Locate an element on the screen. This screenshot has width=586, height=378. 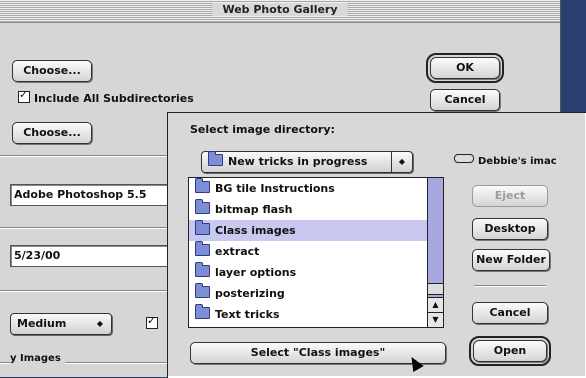
size-popup: Medium ◆ is located at coordinates (61, 324).